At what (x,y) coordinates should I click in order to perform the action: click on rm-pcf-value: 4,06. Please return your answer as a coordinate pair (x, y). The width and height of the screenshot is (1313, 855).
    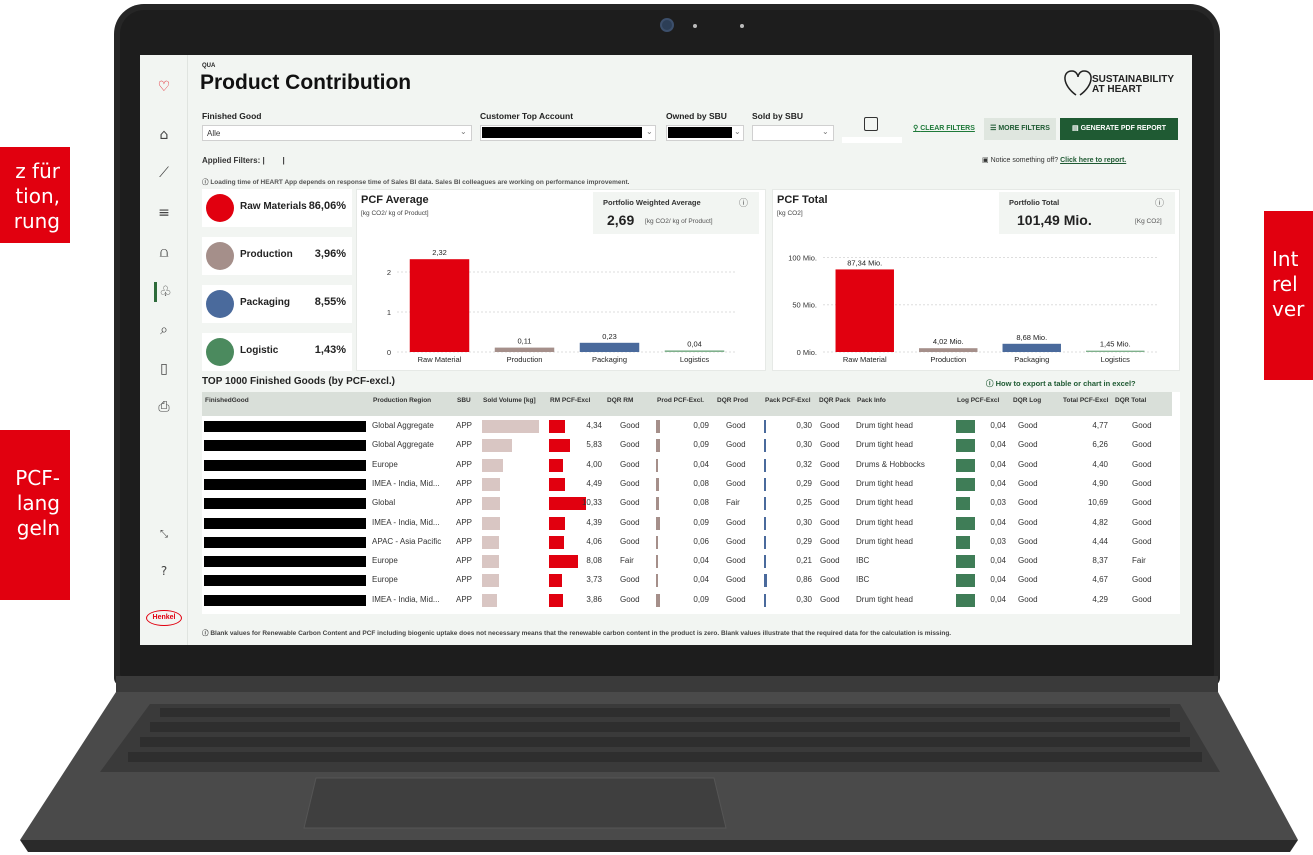
    Looking at the image, I should click on (594, 541).